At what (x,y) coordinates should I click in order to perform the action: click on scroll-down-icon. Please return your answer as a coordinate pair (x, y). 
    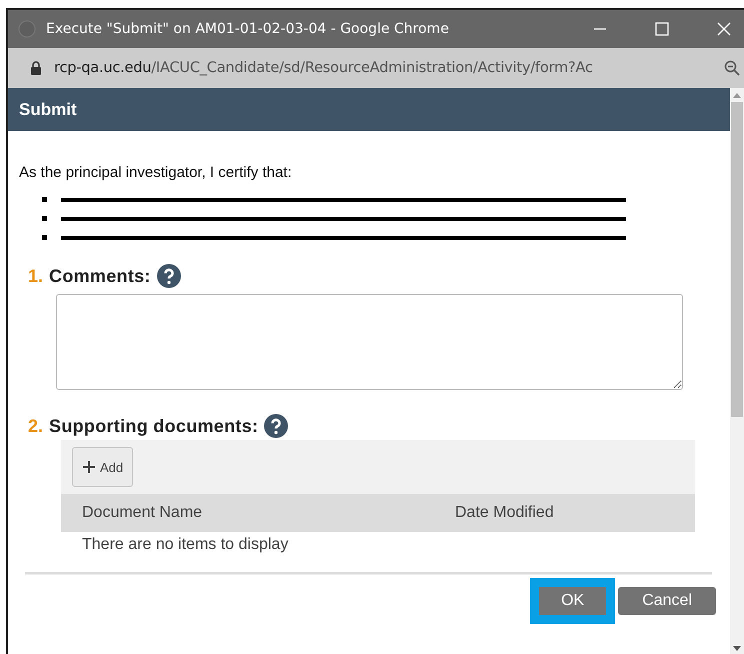
    Looking at the image, I should click on (737, 649).